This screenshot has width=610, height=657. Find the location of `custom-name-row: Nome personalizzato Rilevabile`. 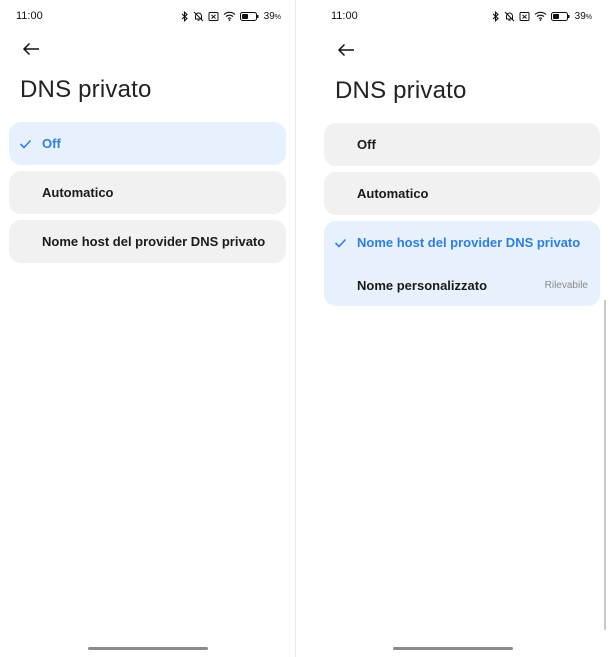

custom-name-row: Nome personalizzato Rilevabile is located at coordinates (462, 285).